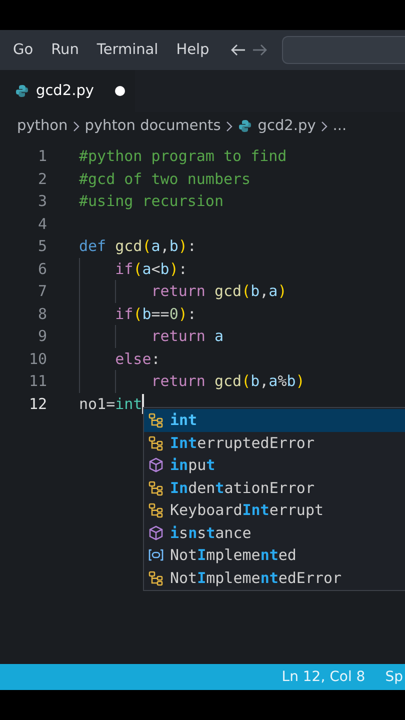 Image resolution: width=405 pixels, height=720 pixels. Describe the element at coordinates (183, 156) in the screenshot. I see `code-line: #python program to find` at that location.